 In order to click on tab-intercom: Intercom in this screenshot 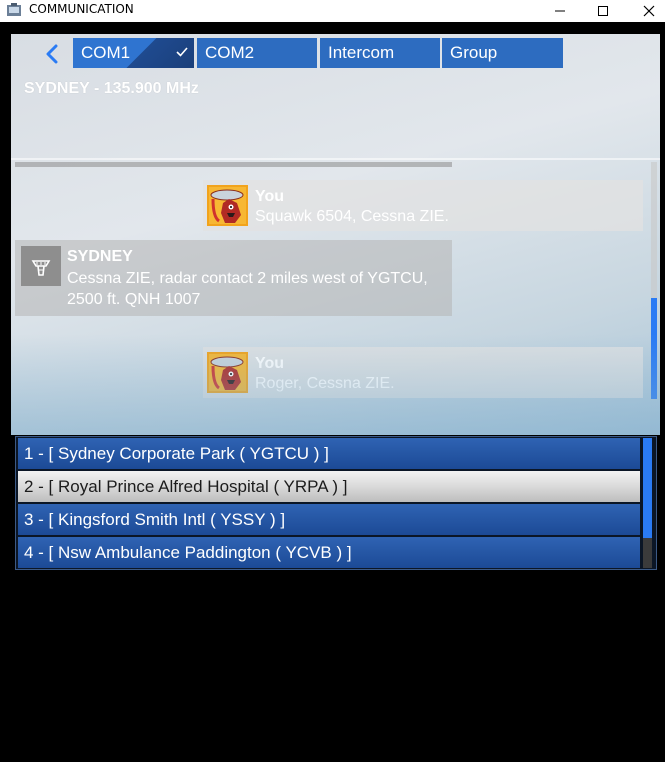, I will do `click(380, 53)`.